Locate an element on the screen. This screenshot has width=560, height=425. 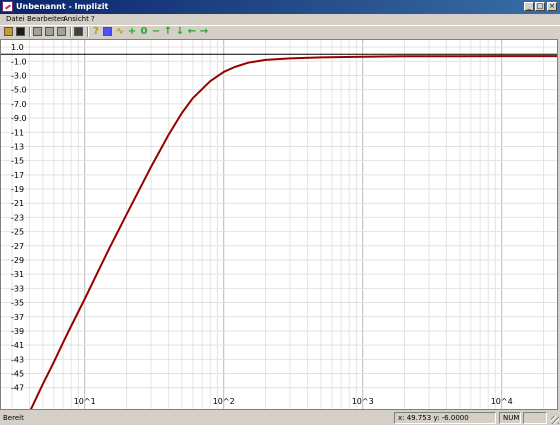
y-tick-label: -43 is located at coordinates (17, 359).